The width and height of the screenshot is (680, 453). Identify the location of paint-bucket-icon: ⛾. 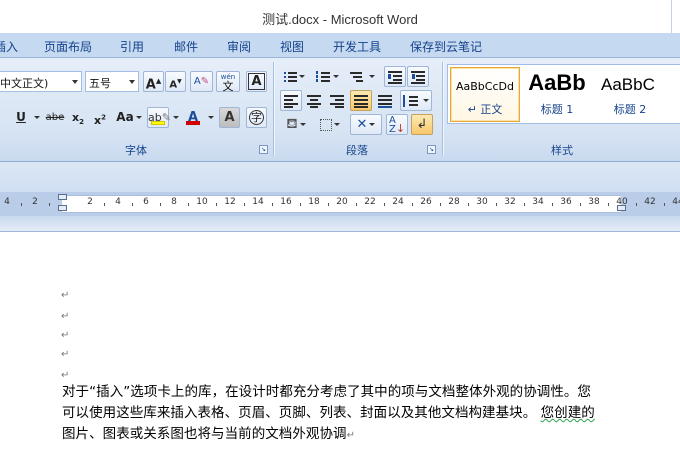
(292, 124).